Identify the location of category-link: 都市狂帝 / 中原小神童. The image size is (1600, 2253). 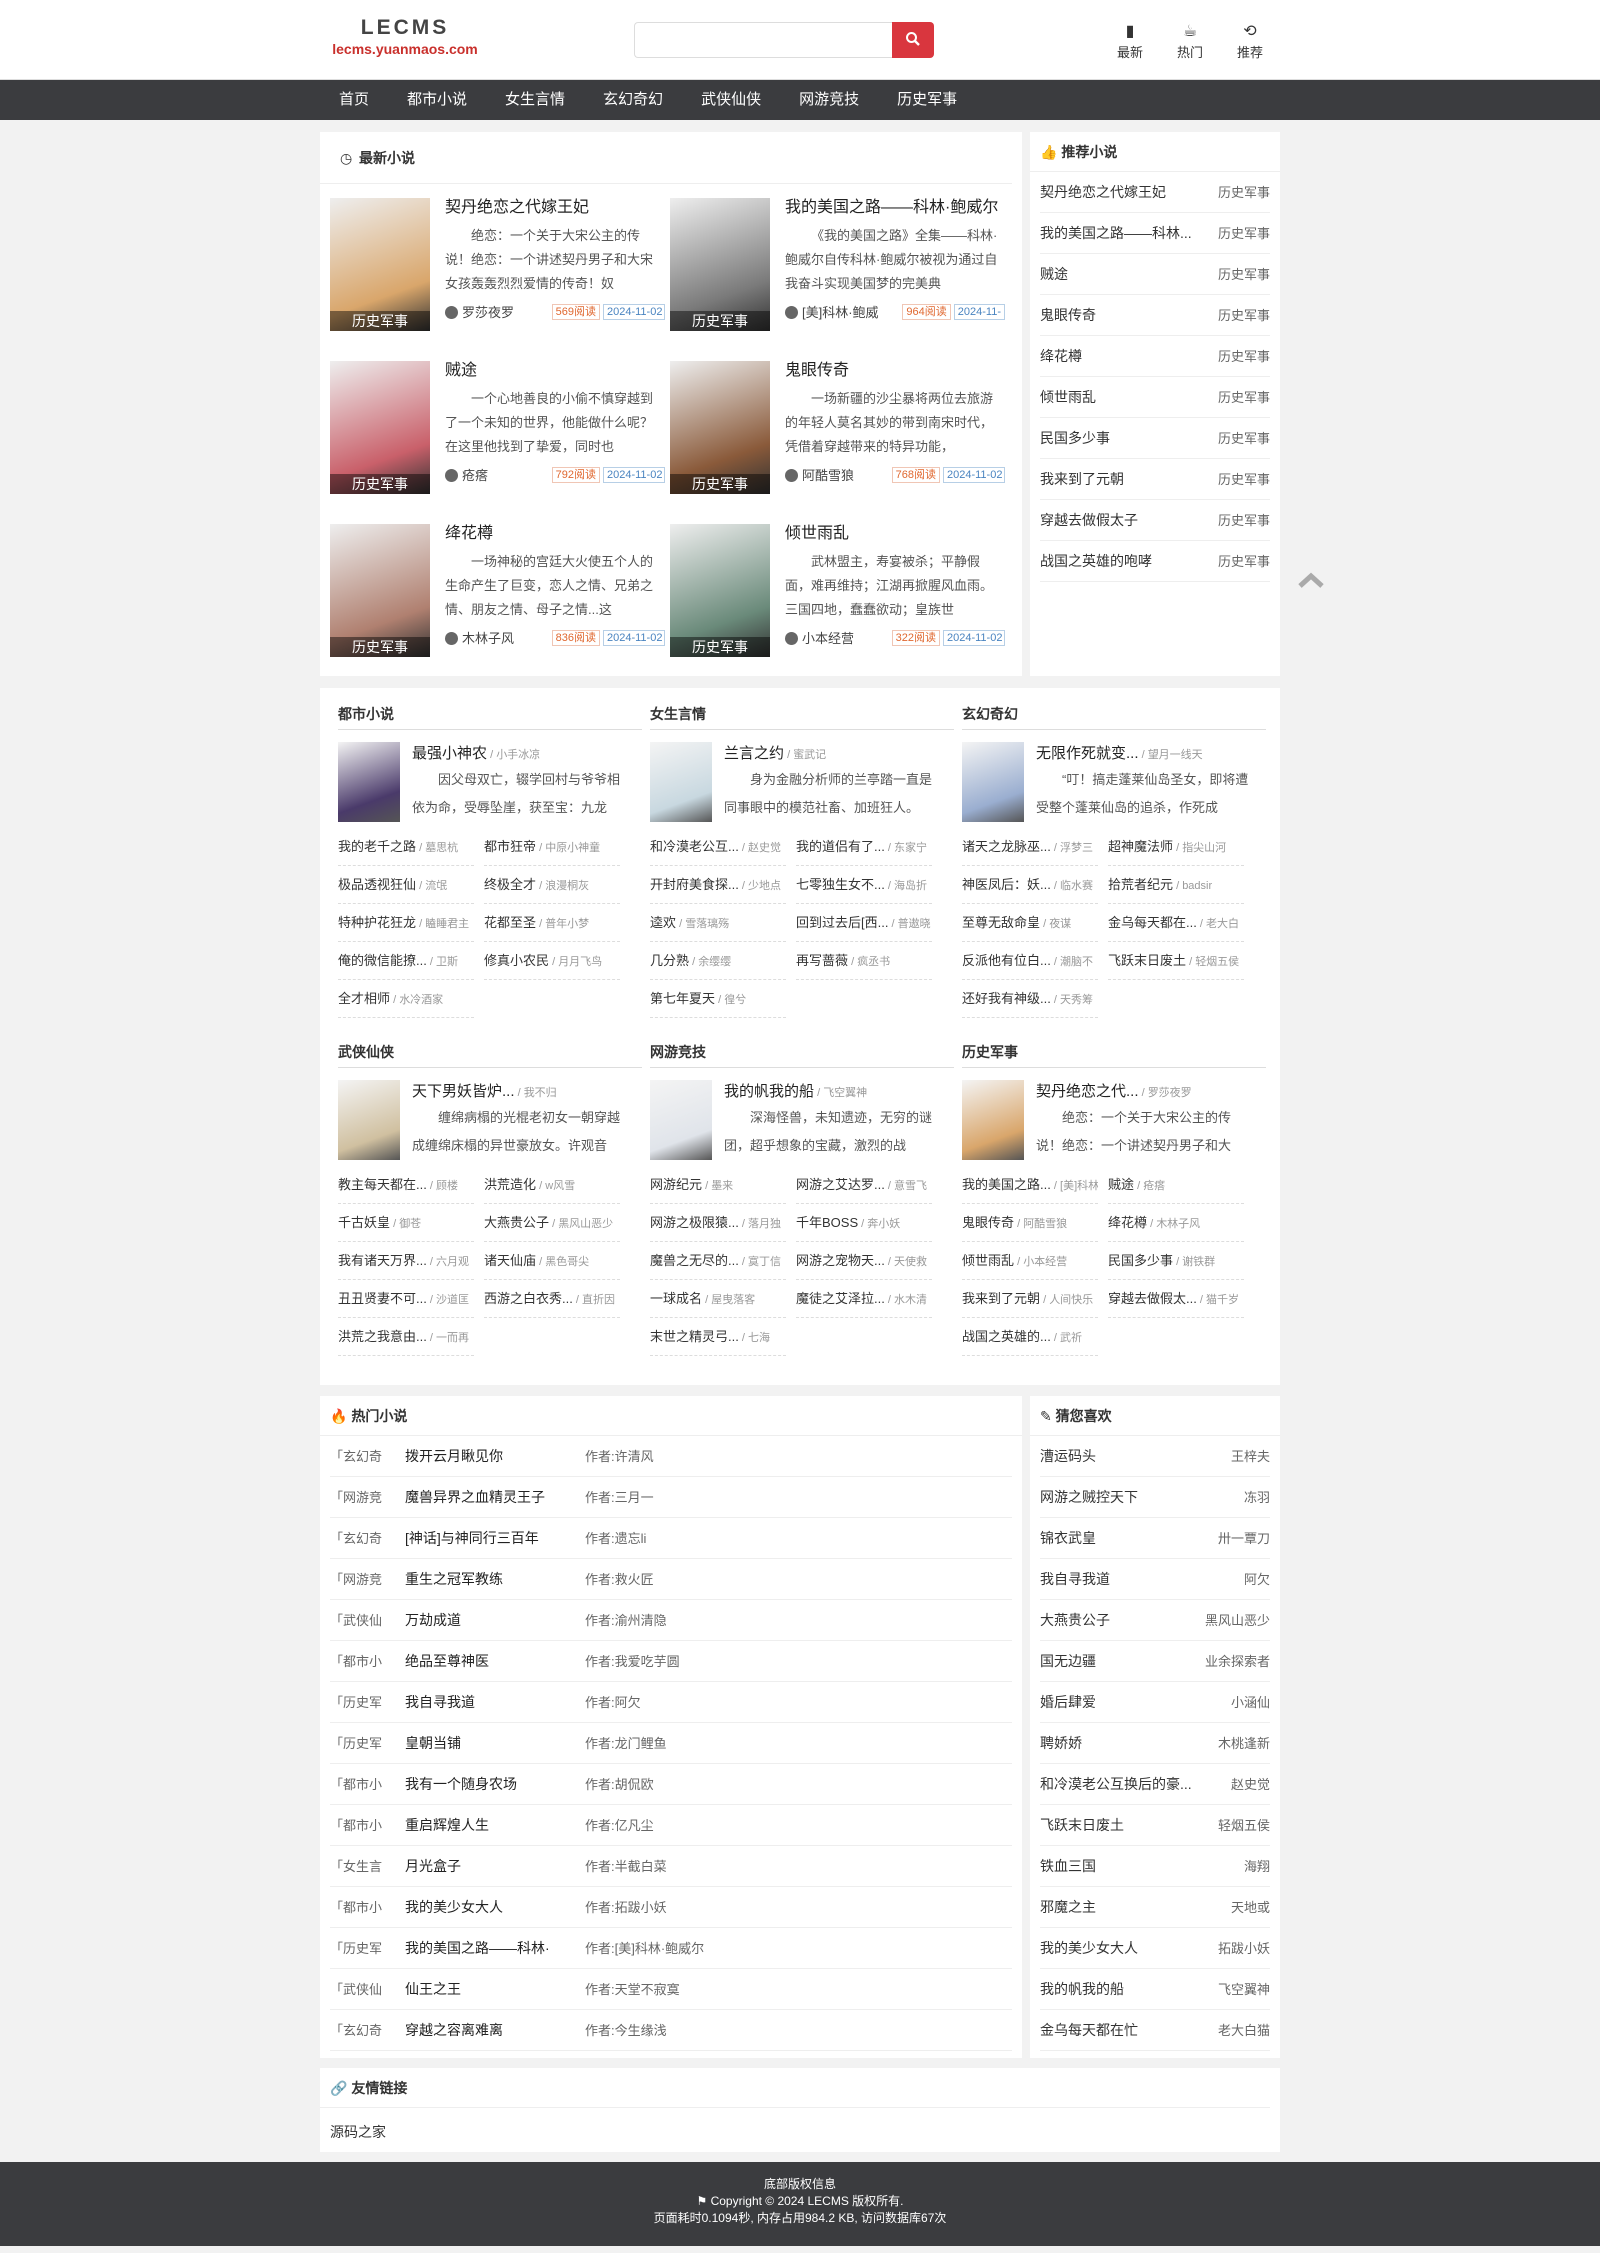
(552, 847).